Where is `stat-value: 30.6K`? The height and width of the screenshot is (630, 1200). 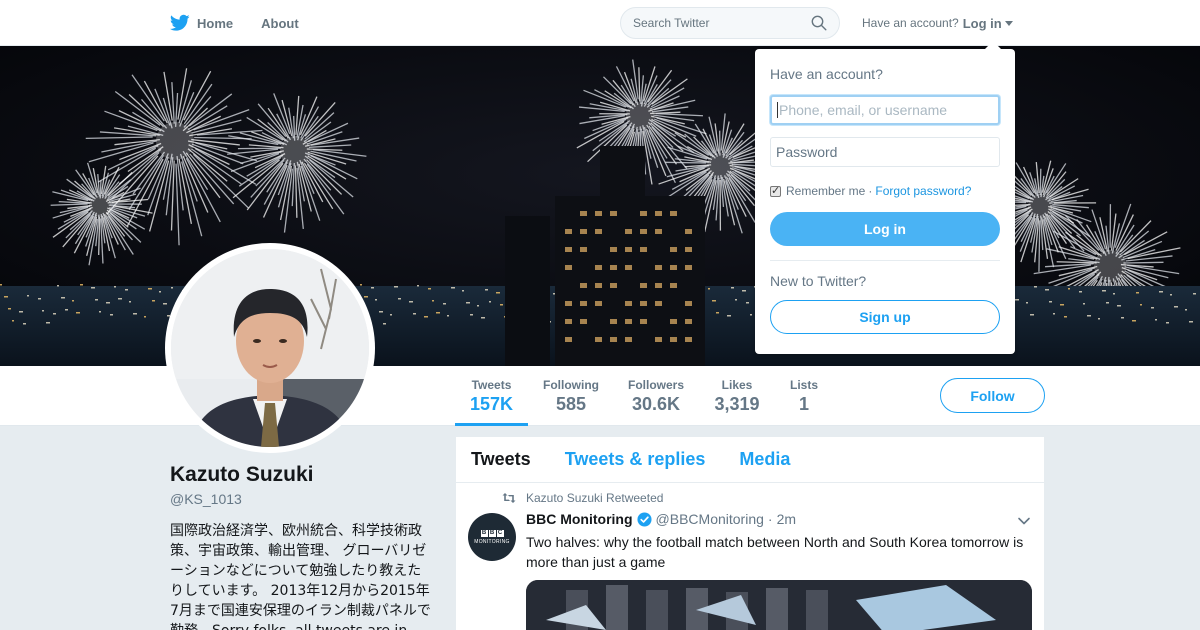
stat-value: 30.6K is located at coordinates (656, 404).